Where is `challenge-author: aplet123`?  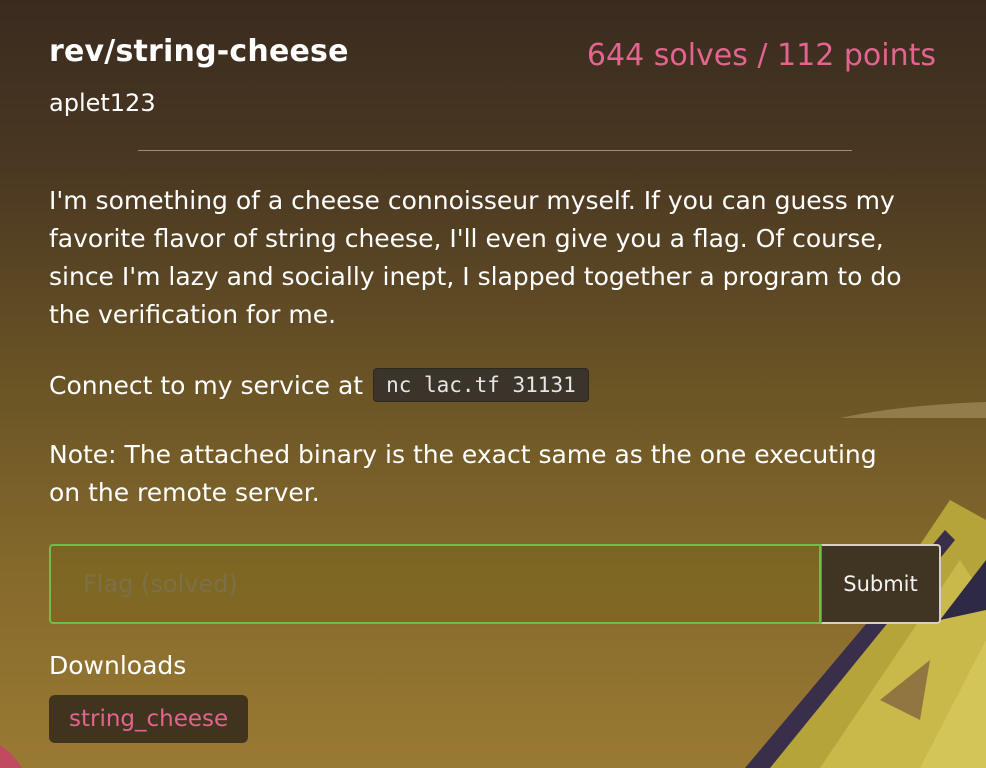 challenge-author: aplet123 is located at coordinates (102, 103).